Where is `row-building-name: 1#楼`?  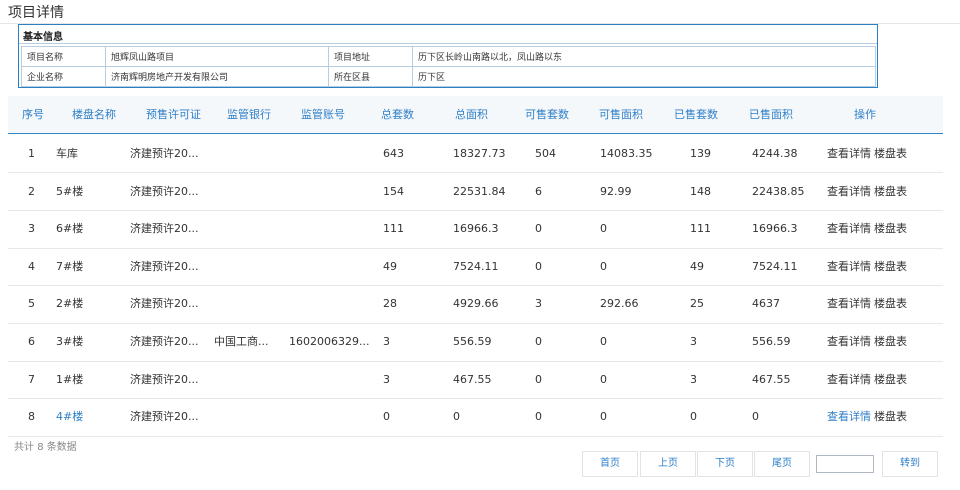
row-building-name: 1#楼 is located at coordinates (70, 379).